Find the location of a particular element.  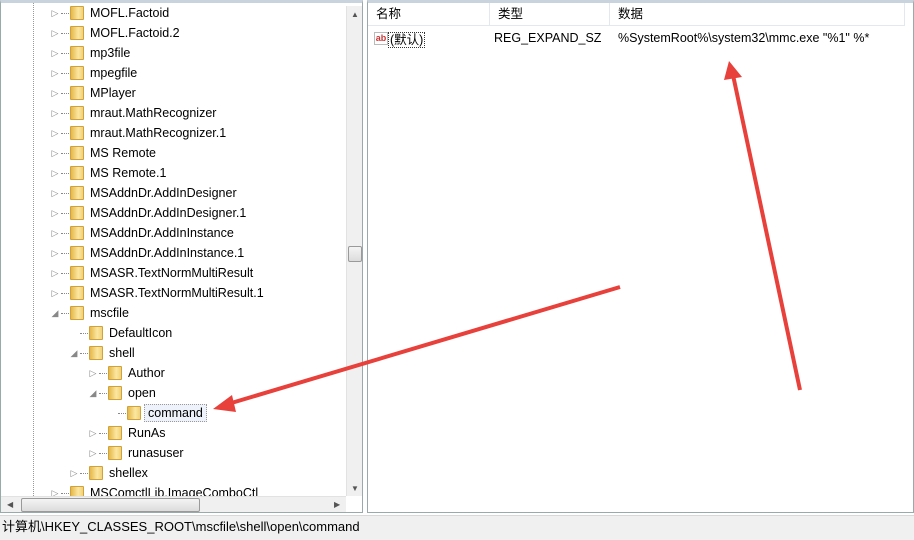

annotation-arrow-to-data is located at coordinates (766, 232).